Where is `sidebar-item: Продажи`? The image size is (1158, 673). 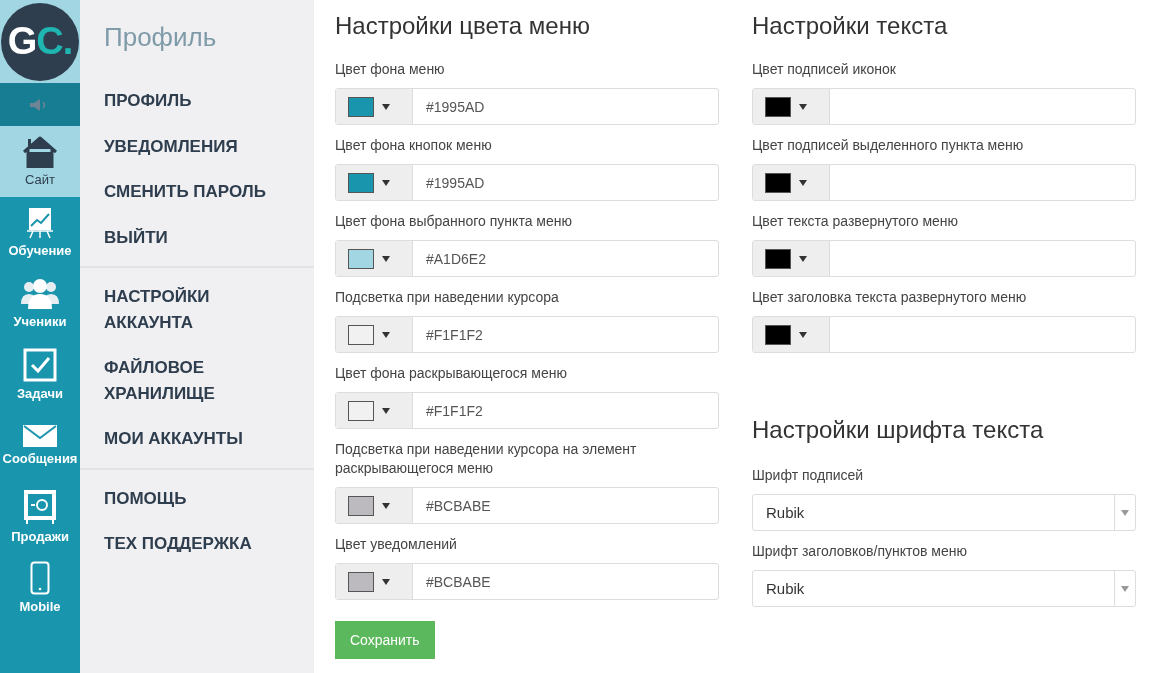 sidebar-item: Продажи is located at coordinates (40, 516).